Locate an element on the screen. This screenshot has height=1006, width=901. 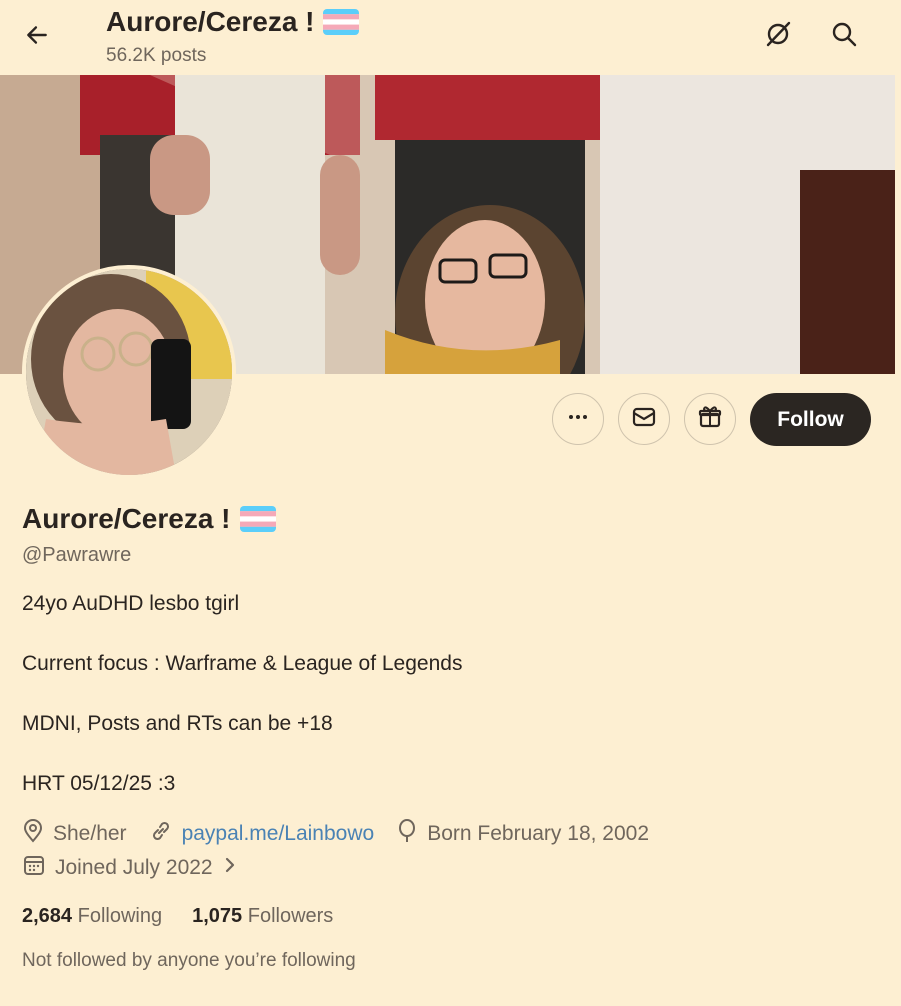
paypal-link: paypal.me/Lainbowo is located at coordinates (278, 834).